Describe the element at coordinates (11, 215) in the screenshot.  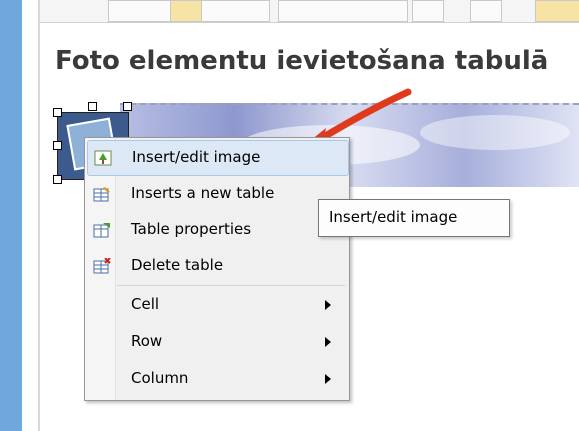
I see `left-sidebar-strip` at that location.